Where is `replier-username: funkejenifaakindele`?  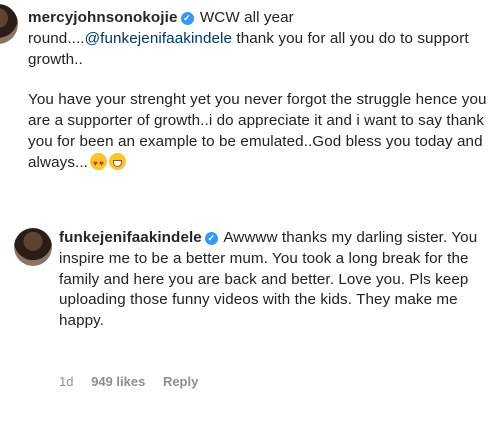
replier-username: funkejenifaakindele is located at coordinates (130, 237).